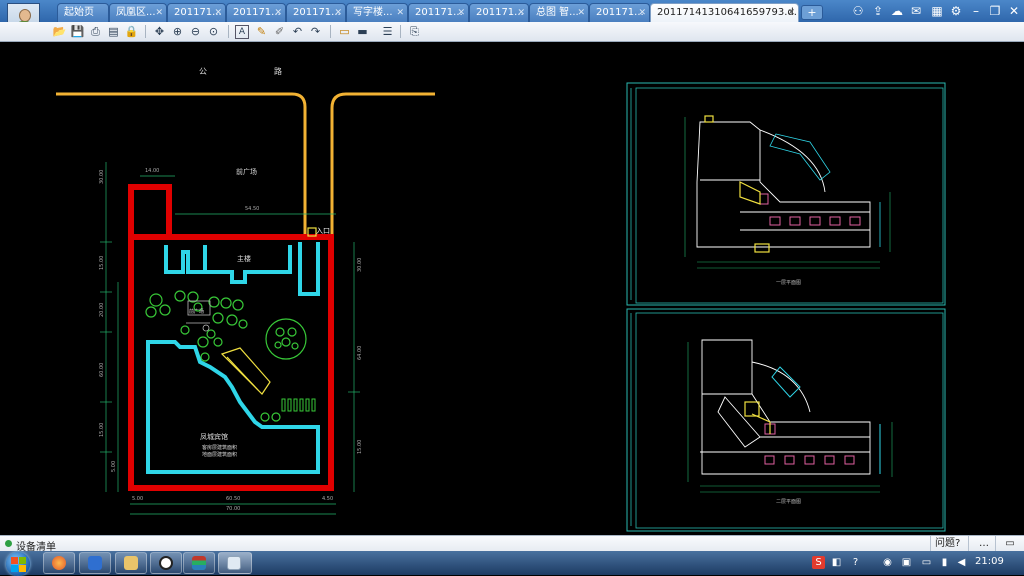 Image resolution: width=1024 pixels, height=576 pixels. I want to click on tray-action-icon: ▣, so click(906, 562).